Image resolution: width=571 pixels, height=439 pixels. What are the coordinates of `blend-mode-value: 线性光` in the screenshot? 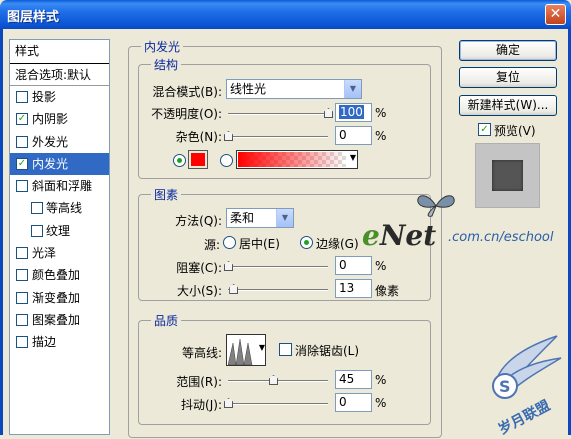 It's located at (248, 89).